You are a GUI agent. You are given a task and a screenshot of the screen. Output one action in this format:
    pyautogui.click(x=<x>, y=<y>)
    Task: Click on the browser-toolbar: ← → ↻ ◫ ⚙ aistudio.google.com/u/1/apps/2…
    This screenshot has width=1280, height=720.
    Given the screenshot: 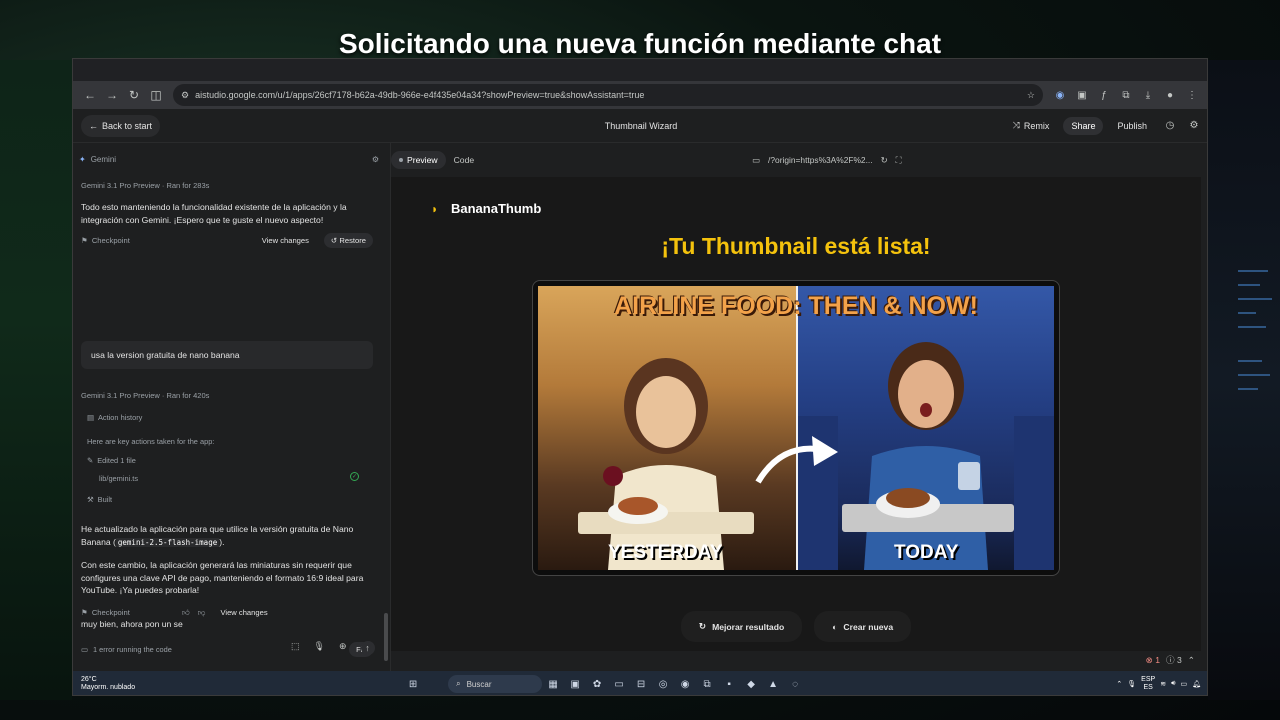 What is the action you would take?
    pyautogui.click(x=640, y=95)
    